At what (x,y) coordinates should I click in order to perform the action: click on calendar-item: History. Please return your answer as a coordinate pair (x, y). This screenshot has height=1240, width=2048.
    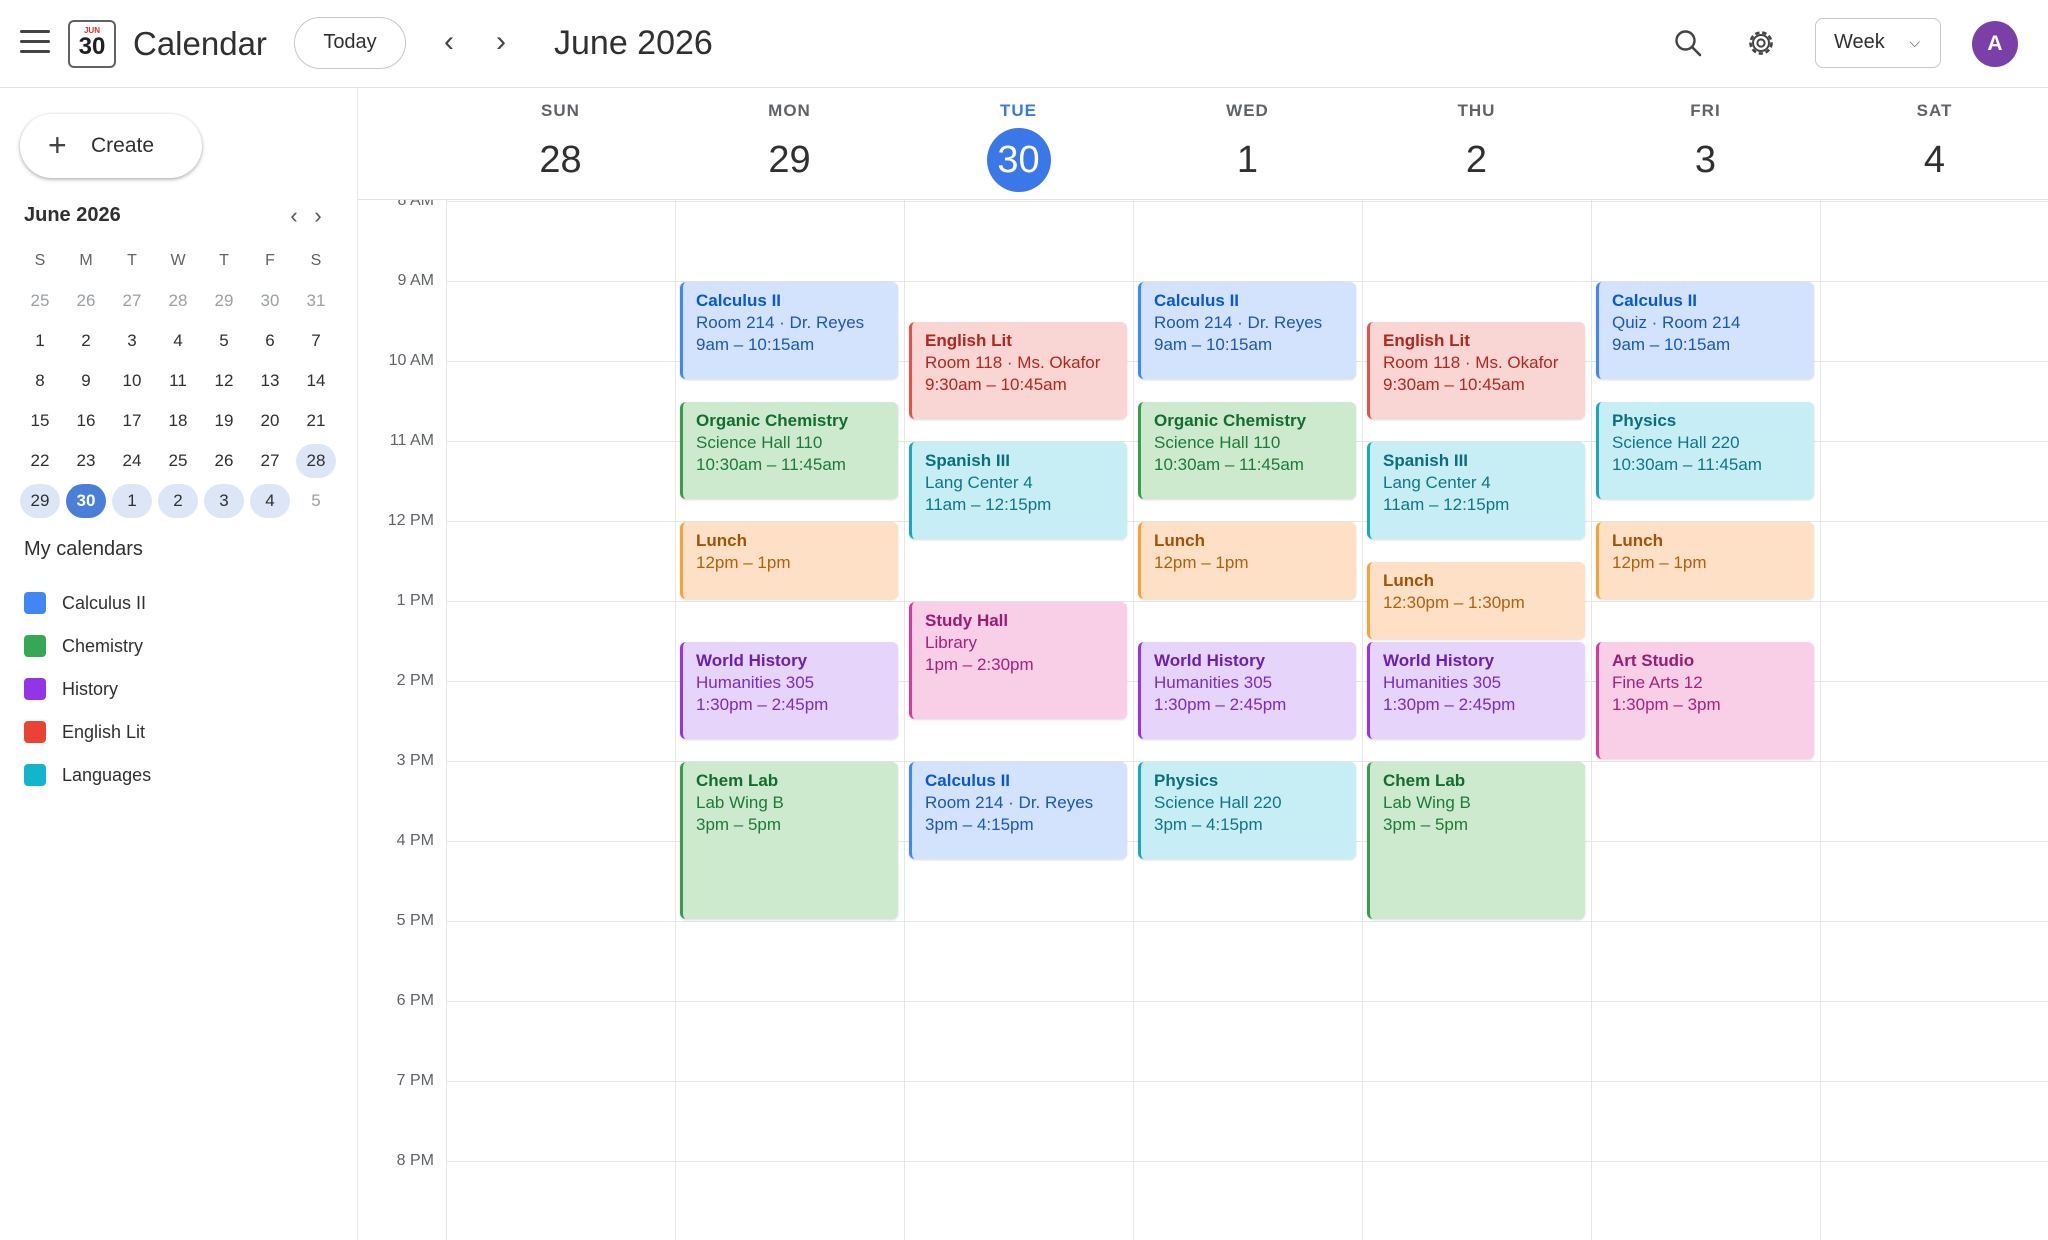
    Looking at the image, I should click on (71, 689).